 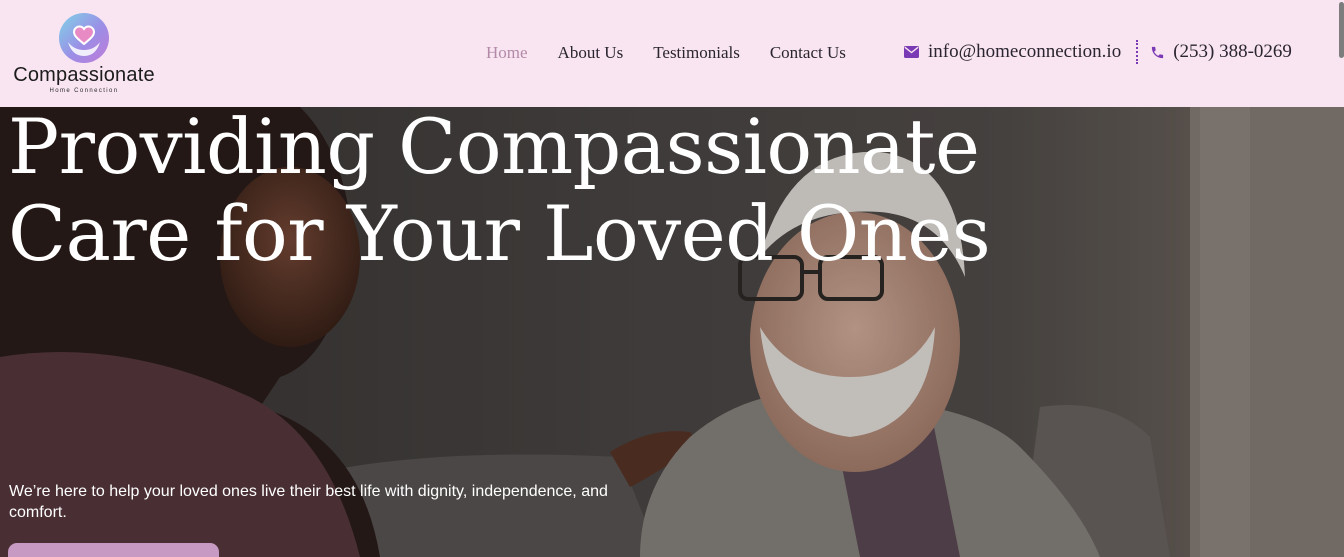 What do you see at coordinates (1158, 52) in the screenshot?
I see `phone-icon` at bounding box center [1158, 52].